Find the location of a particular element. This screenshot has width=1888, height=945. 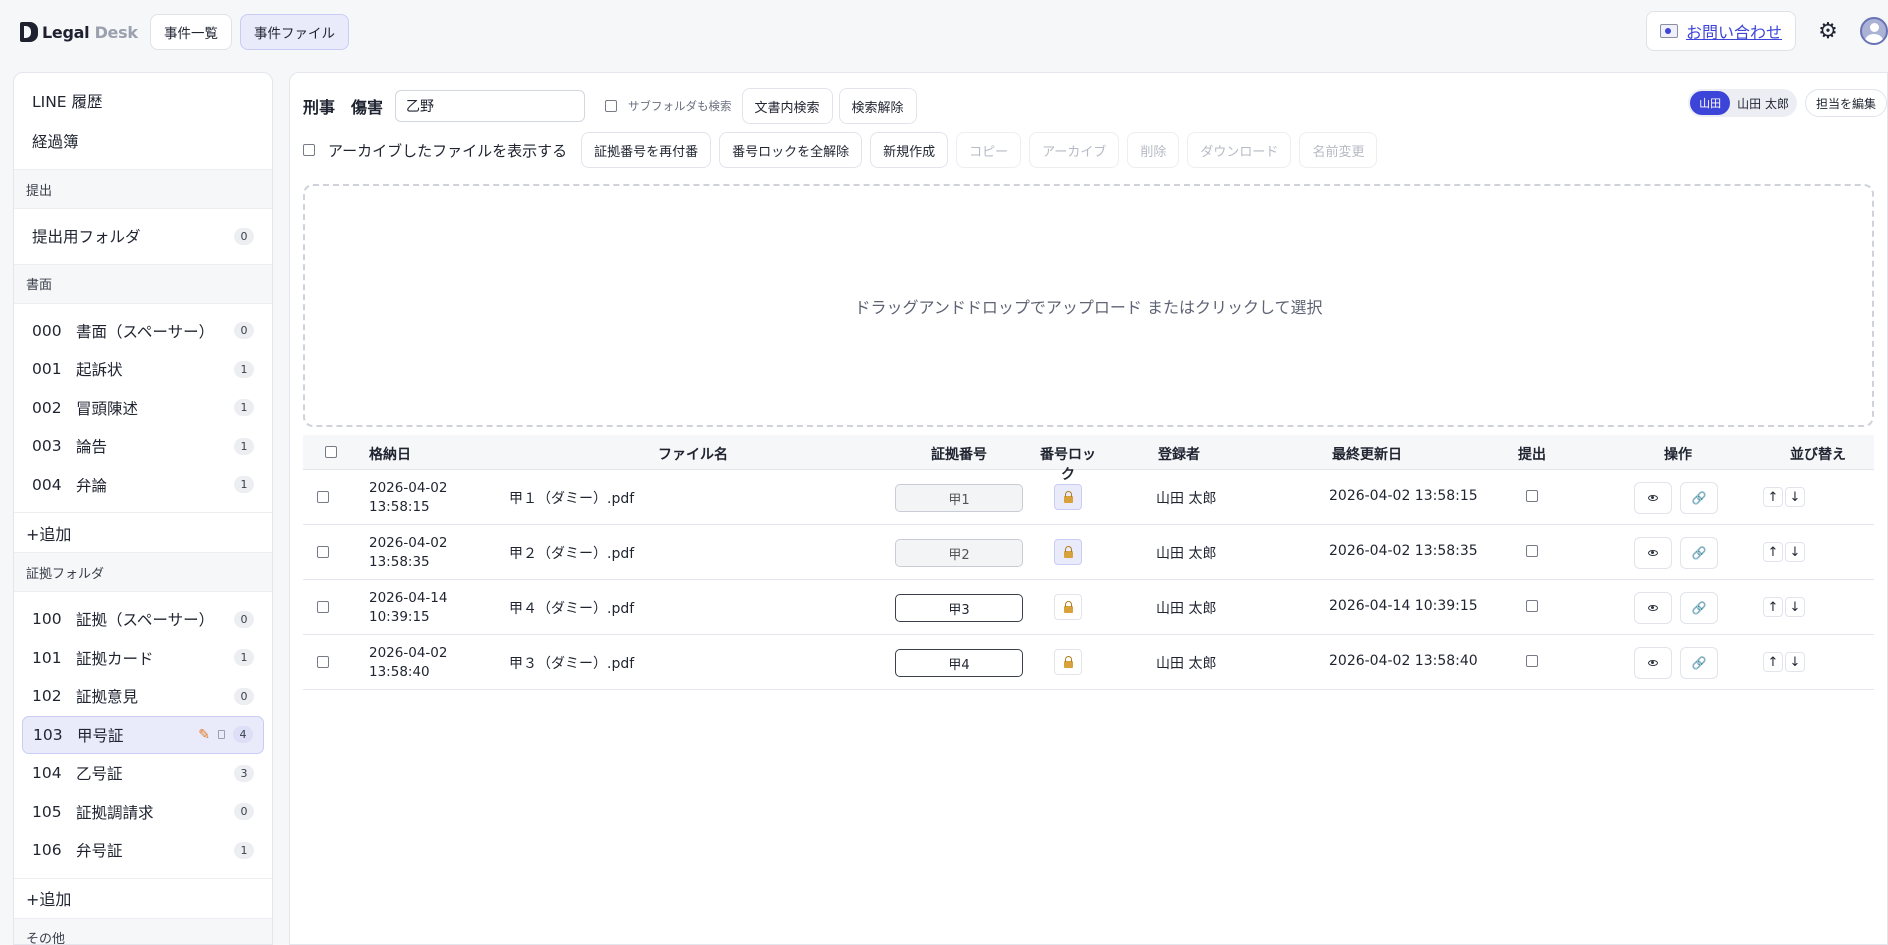

sidebar-submit-group: 提出用フォルダ 0 is located at coordinates (143, 236).